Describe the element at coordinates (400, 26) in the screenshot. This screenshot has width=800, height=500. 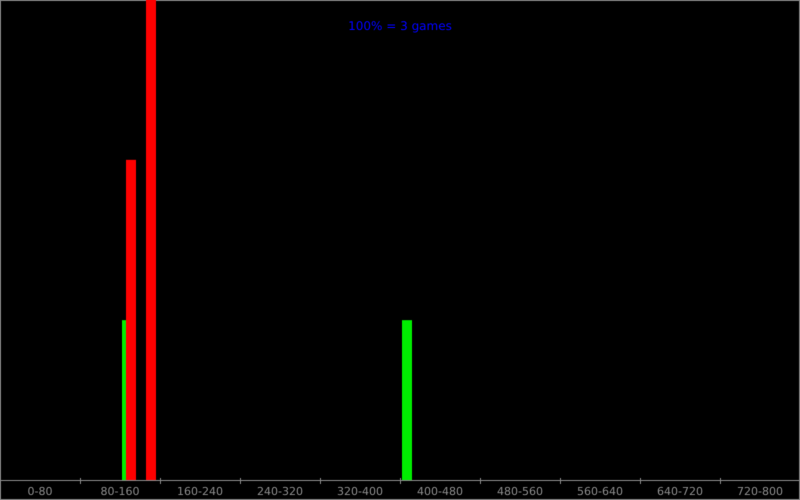
I see `chart-title: 100% = 3 games` at that location.